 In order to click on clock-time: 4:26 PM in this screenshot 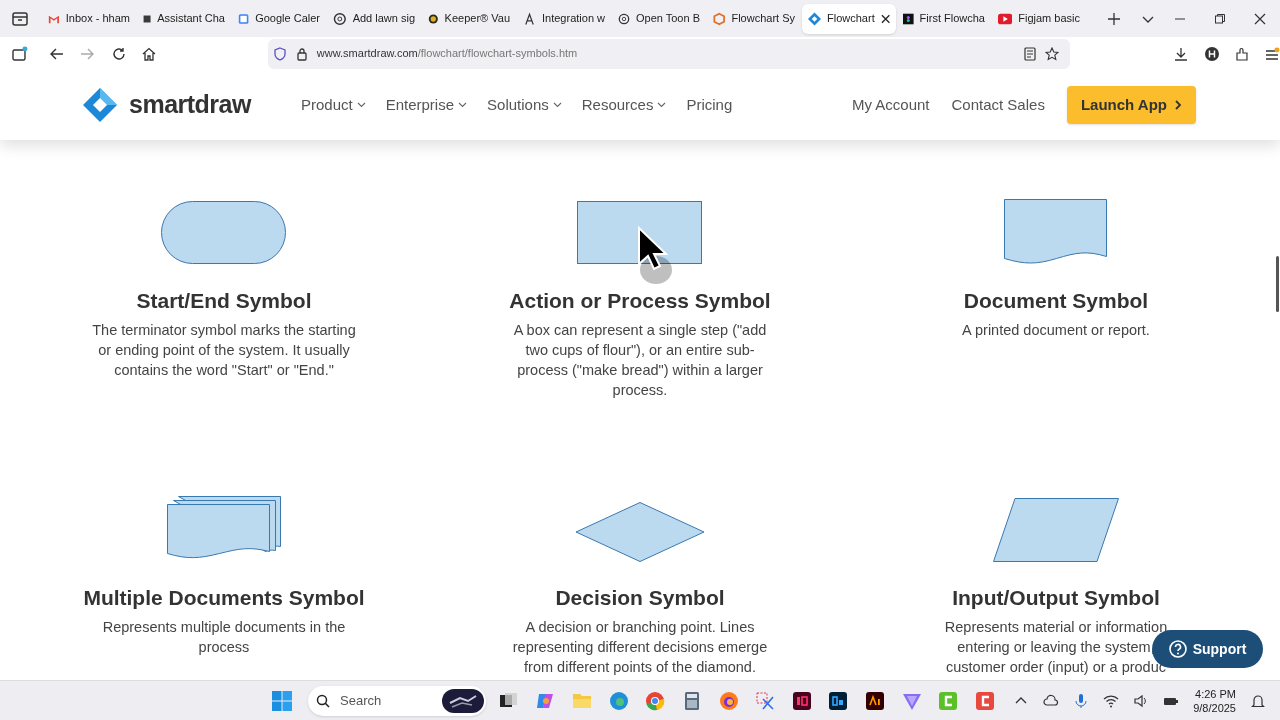, I will do `click(1215, 693)`.